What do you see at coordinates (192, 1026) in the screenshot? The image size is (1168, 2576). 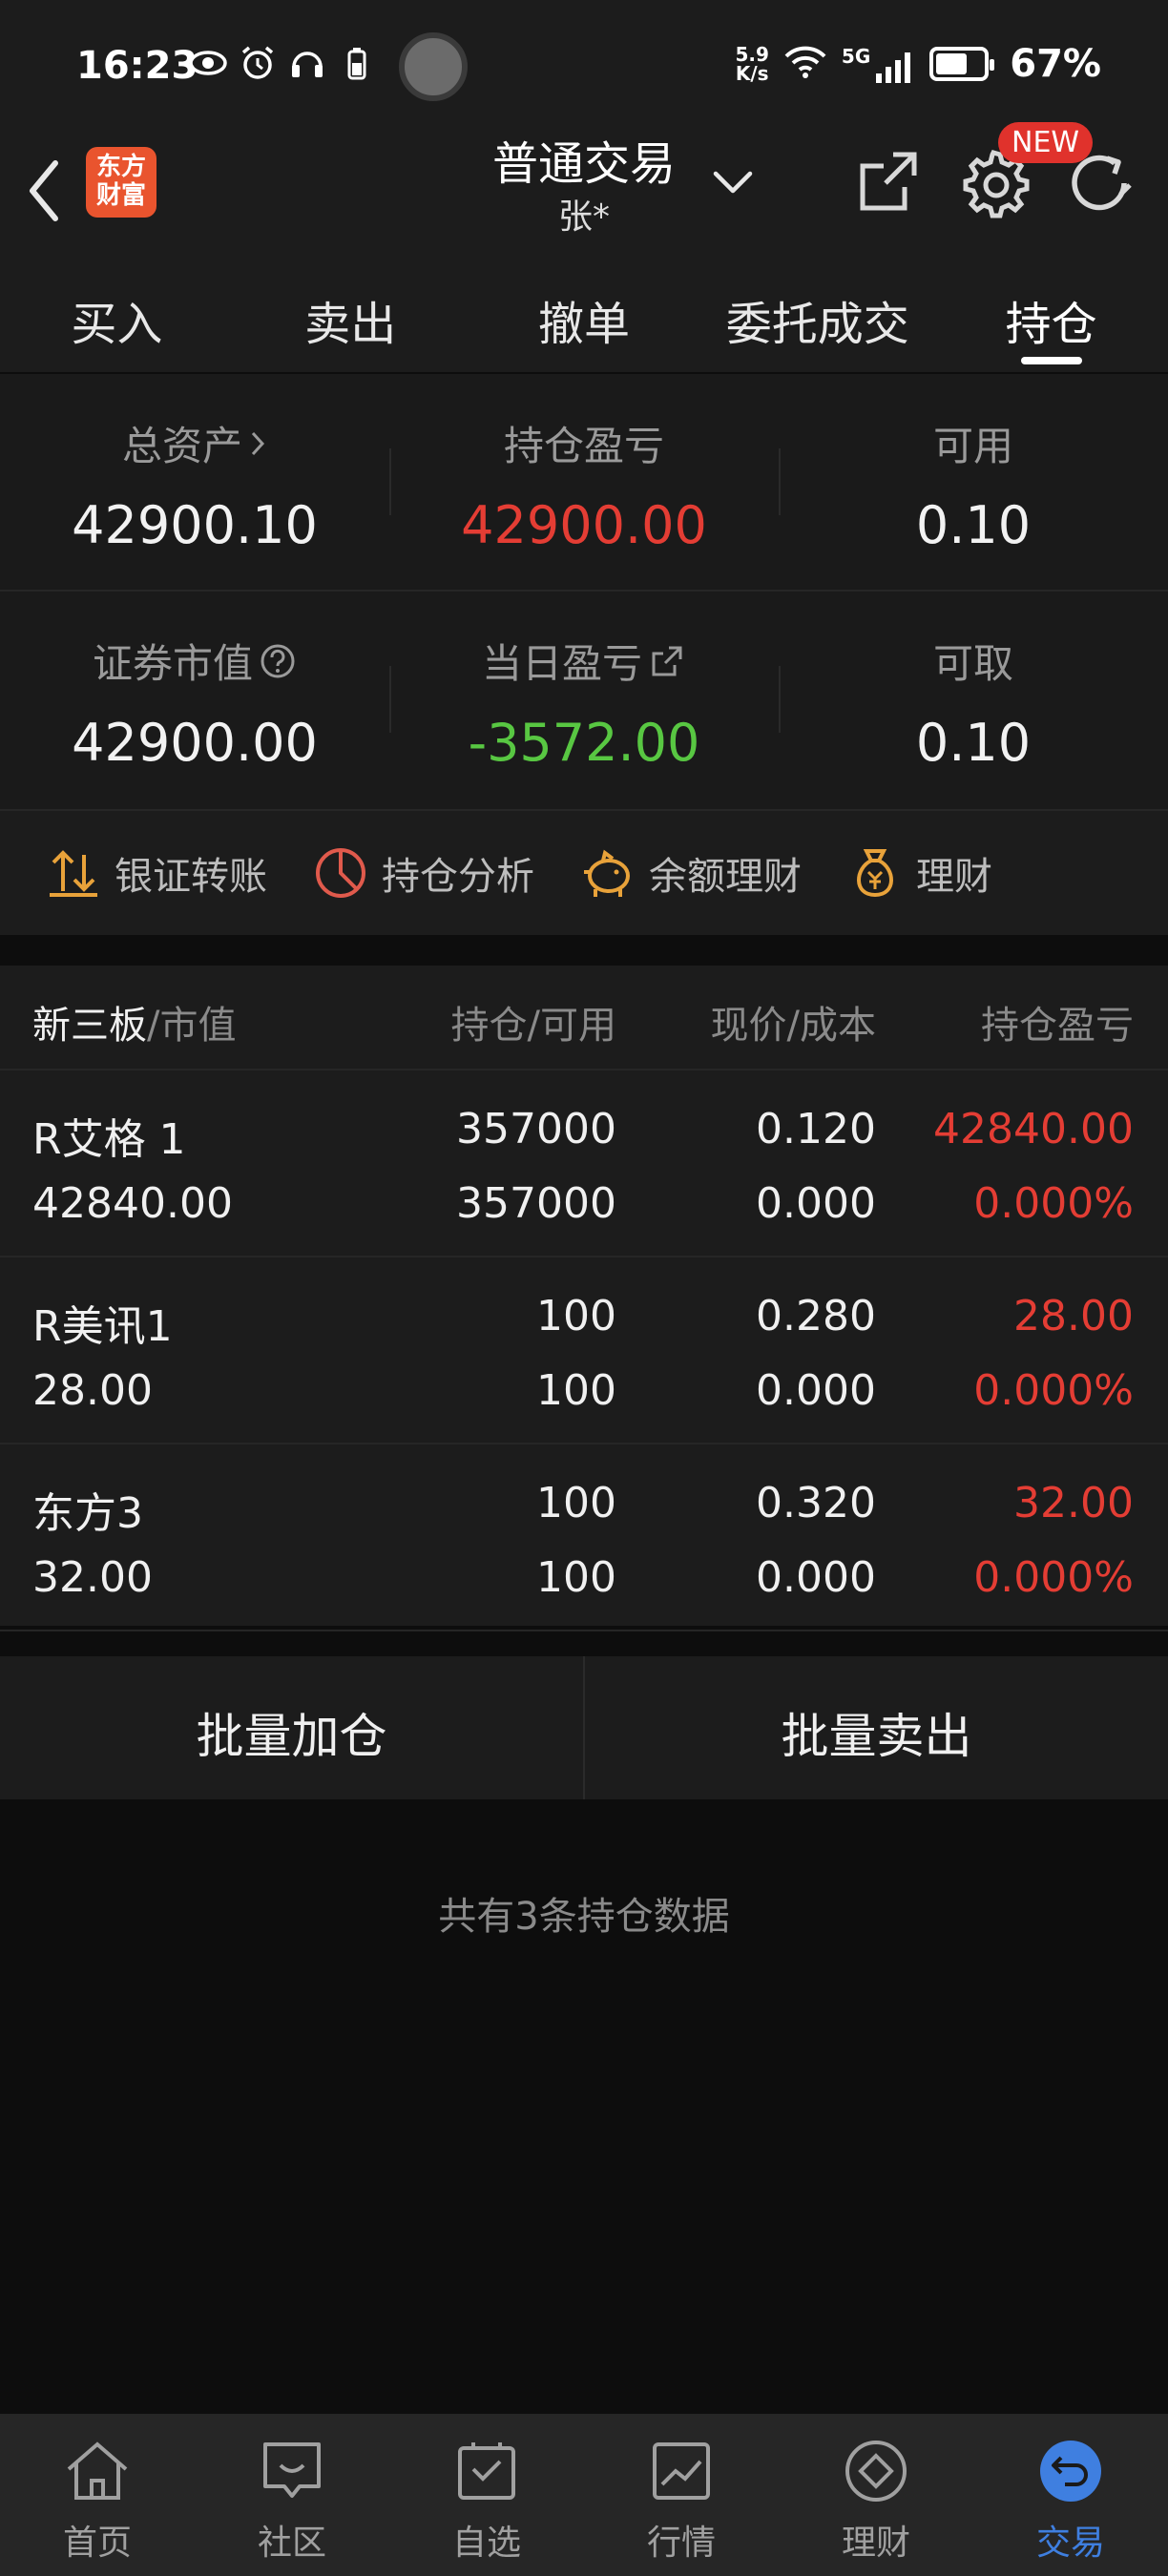 I see `header-market-value: /市值` at bounding box center [192, 1026].